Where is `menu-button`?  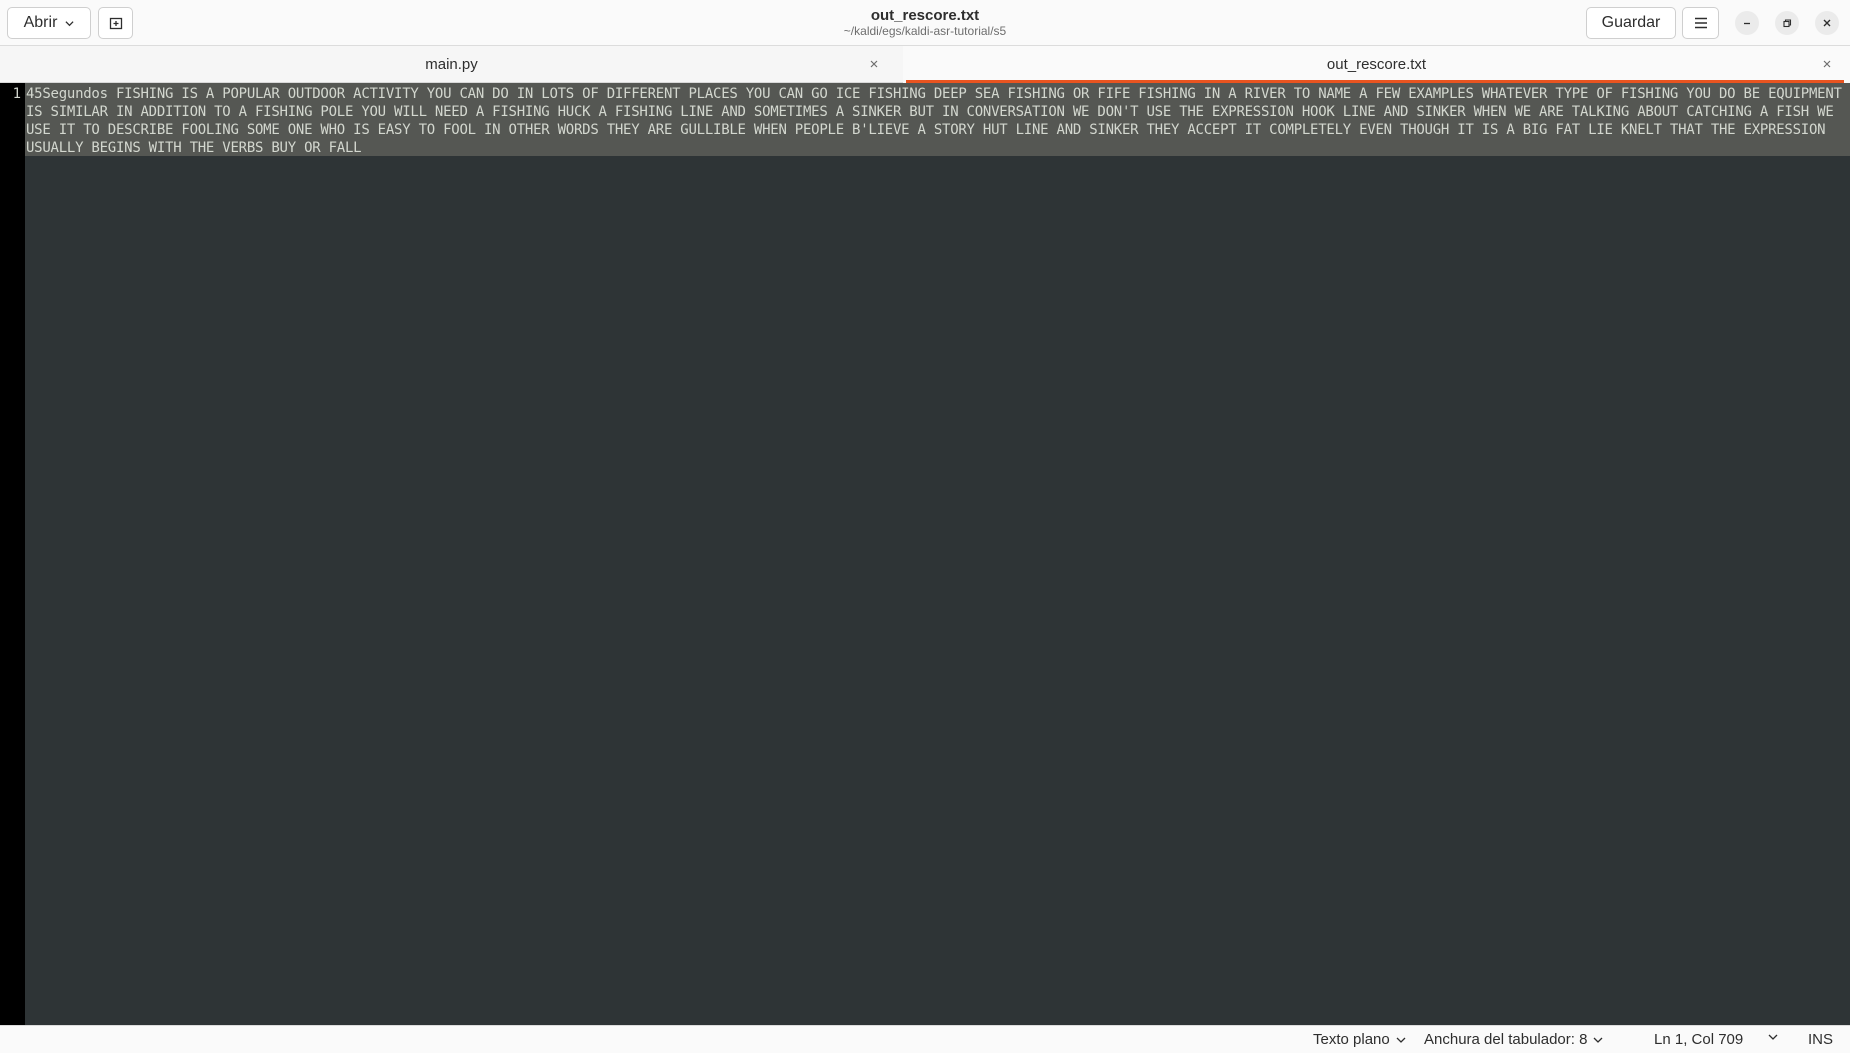 menu-button is located at coordinates (1700, 23).